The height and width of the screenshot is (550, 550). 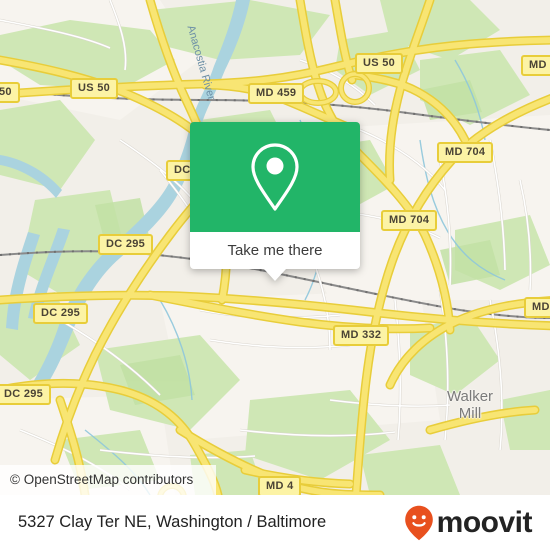 I want to click on shield-md-2-right-edge: MD 2, so click(x=537, y=307).